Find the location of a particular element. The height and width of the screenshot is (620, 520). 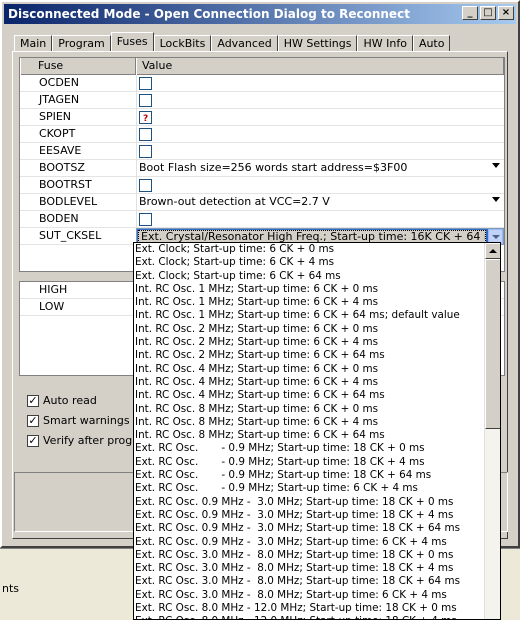

dropdown-option: Ext. Clock; Start-up time: 6 CK + 0 ms is located at coordinates (310, 249).